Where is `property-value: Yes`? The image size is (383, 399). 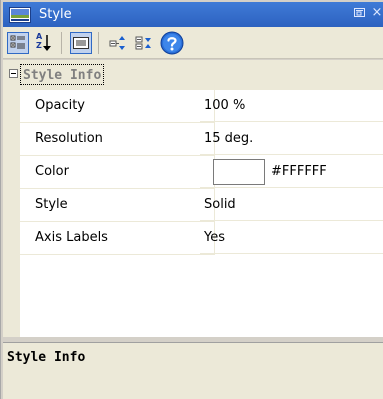
property-value: Yes is located at coordinates (291, 238).